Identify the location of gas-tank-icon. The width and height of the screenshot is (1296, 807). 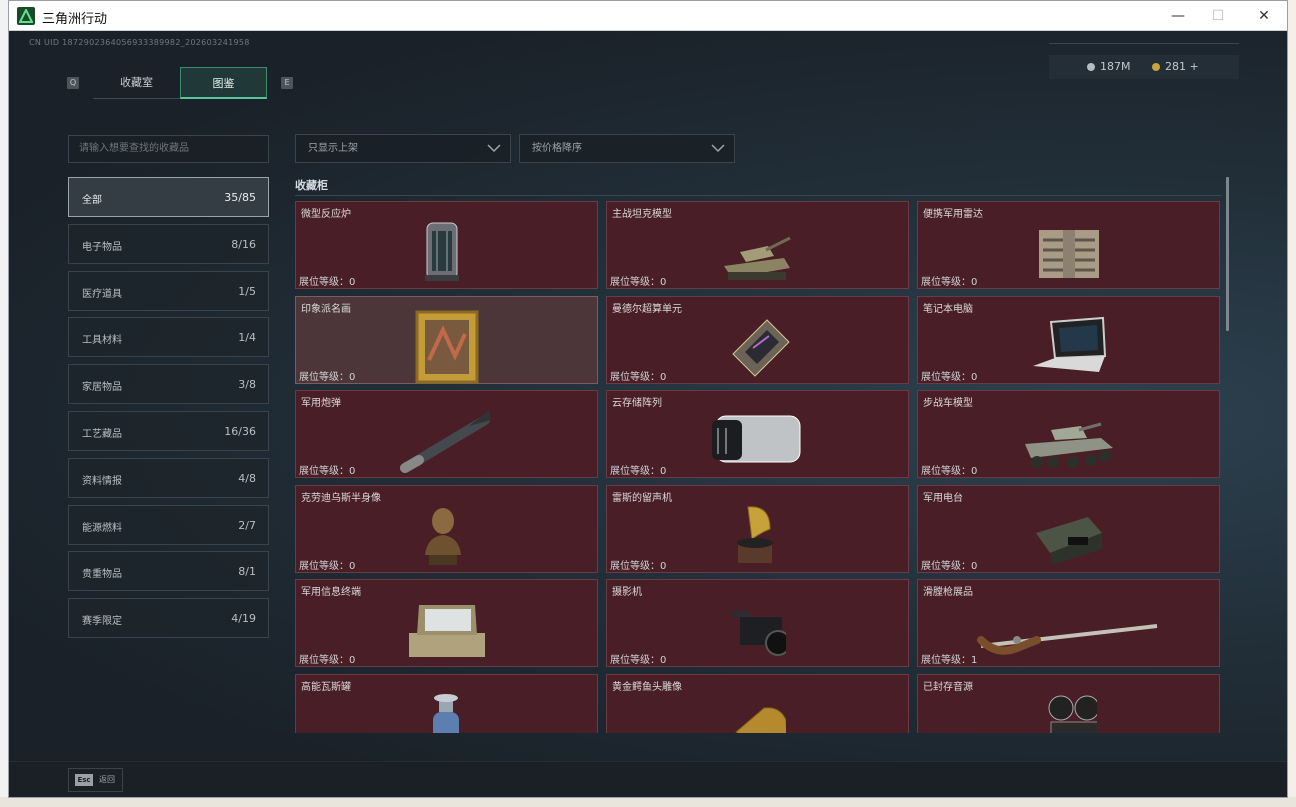
(446, 713).